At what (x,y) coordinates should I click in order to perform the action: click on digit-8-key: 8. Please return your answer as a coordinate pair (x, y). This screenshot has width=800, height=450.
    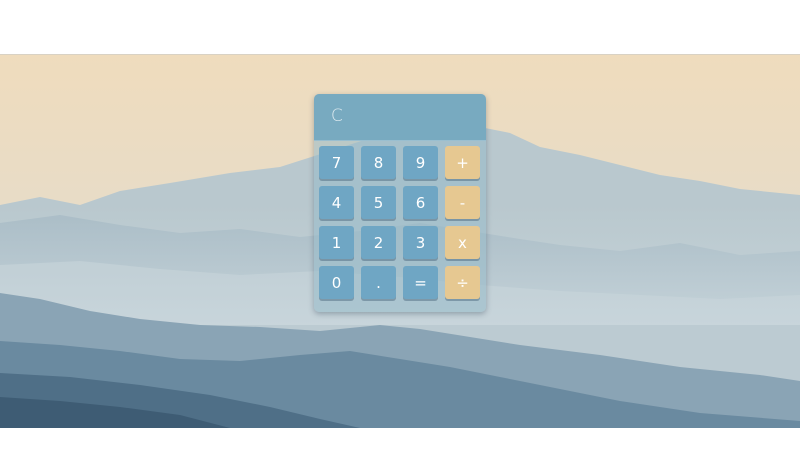
    Looking at the image, I should click on (378, 162).